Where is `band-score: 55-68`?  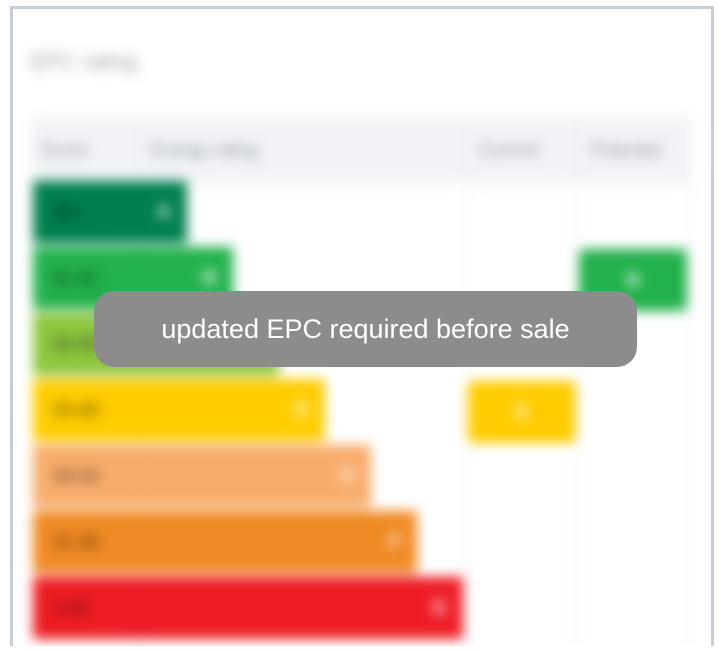 band-score: 55-68 is located at coordinates (76, 409).